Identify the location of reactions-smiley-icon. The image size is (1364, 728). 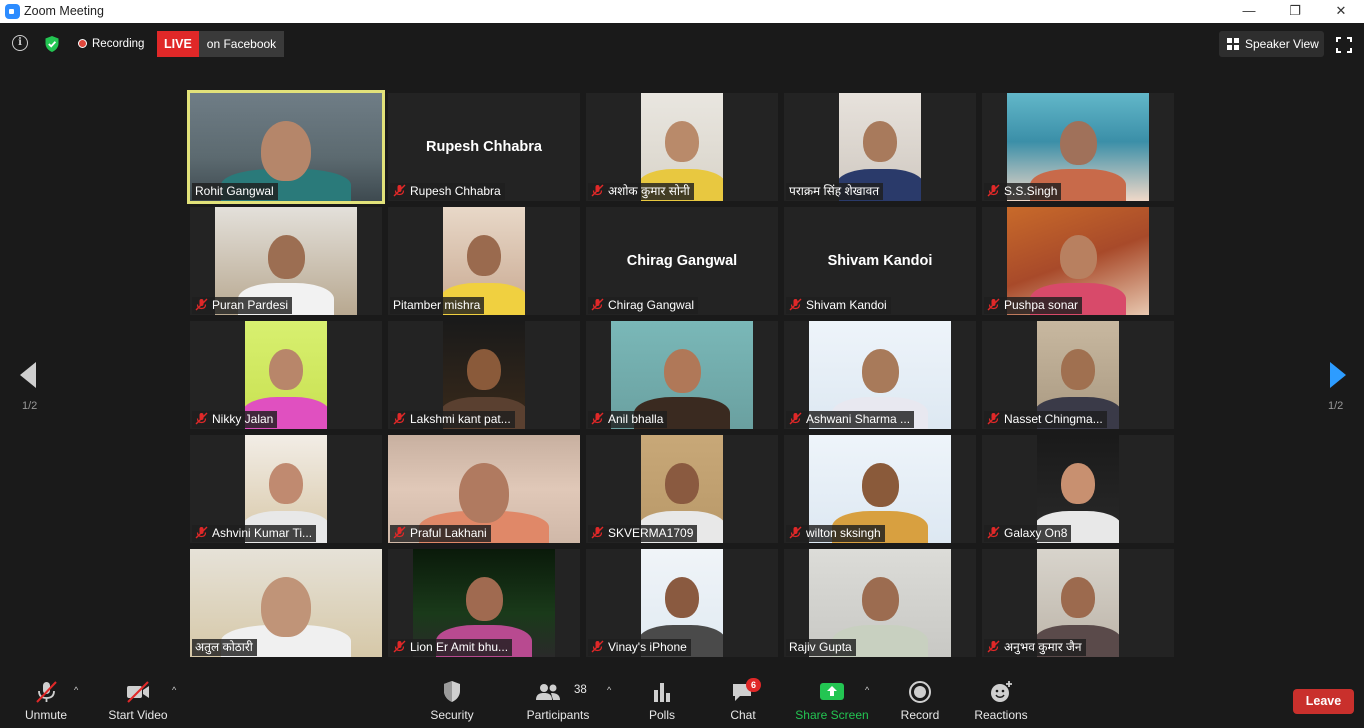
(1001, 691).